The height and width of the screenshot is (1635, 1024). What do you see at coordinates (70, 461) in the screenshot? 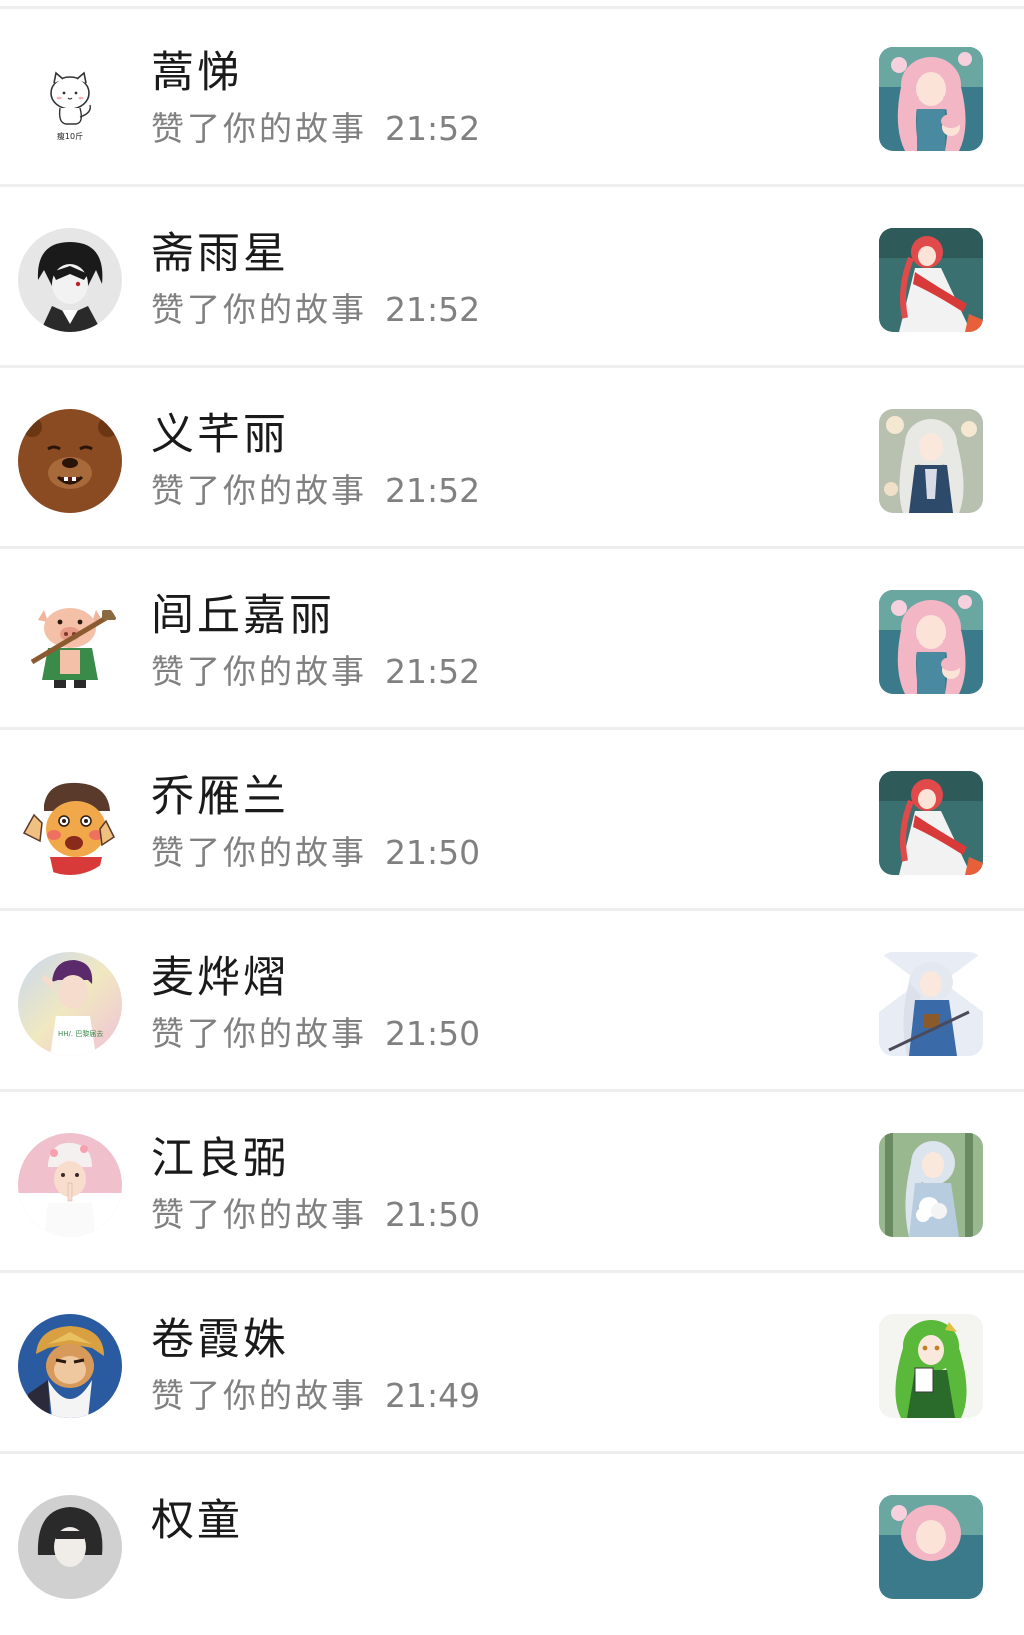
I see `bear-avatar` at bounding box center [70, 461].